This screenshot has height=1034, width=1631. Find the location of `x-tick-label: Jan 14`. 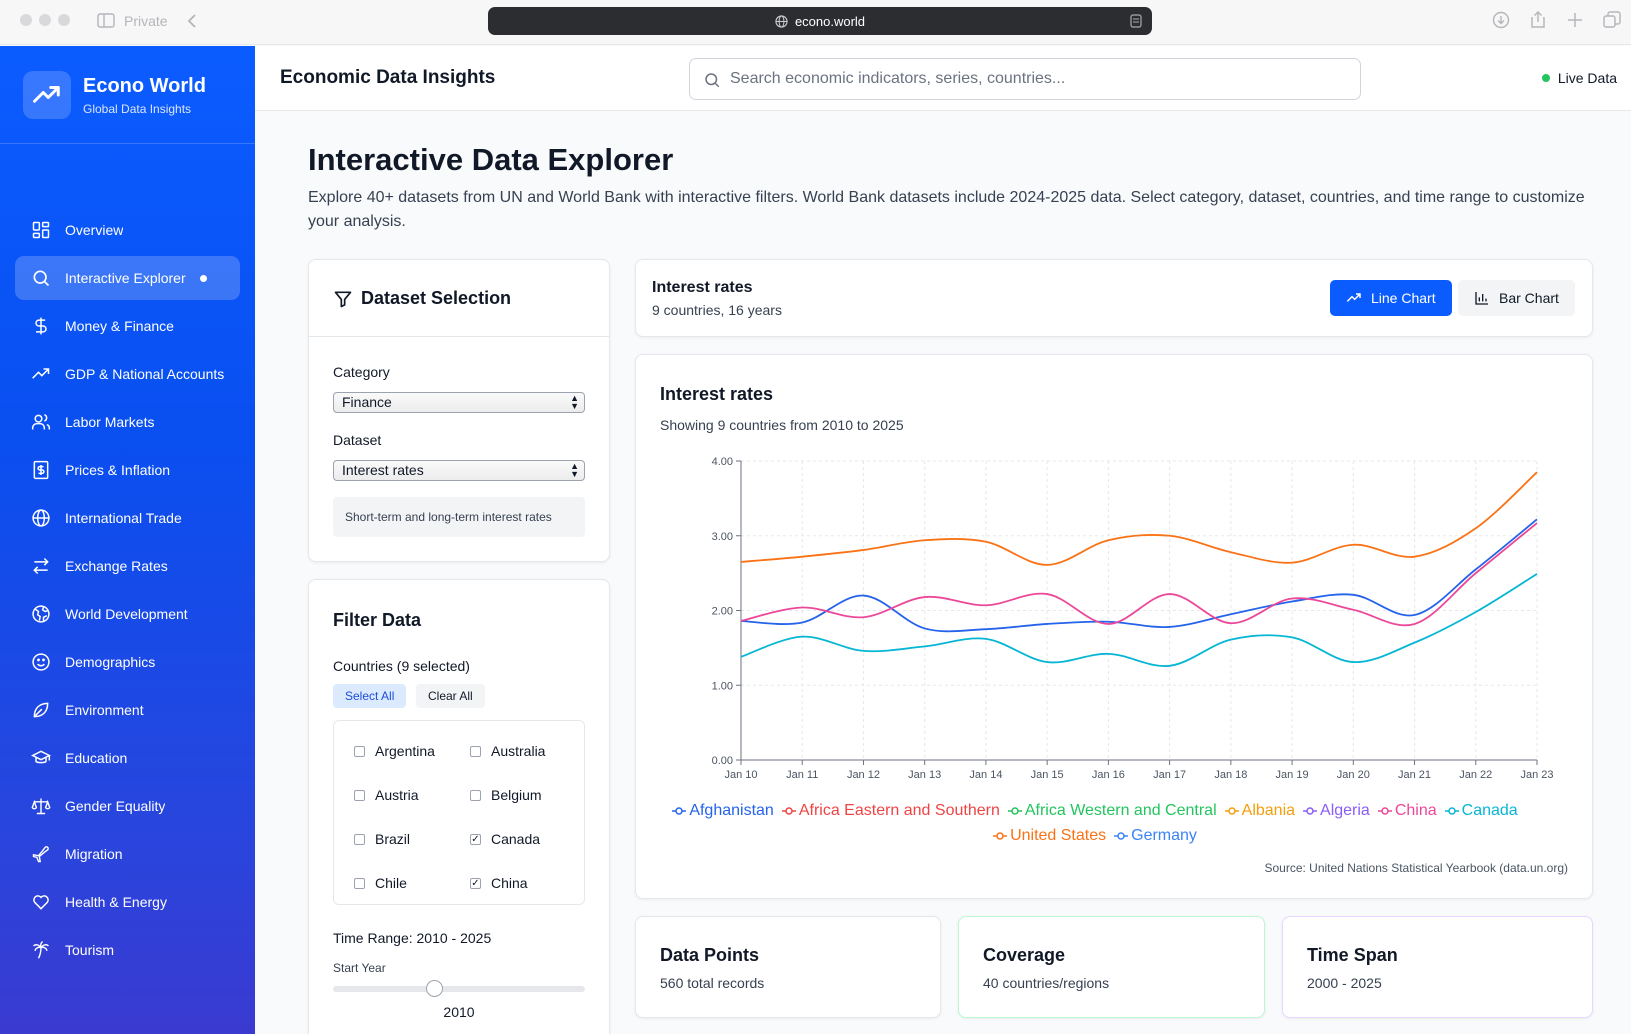

x-tick-label: Jan 14 is located at coordinates (985, 775).